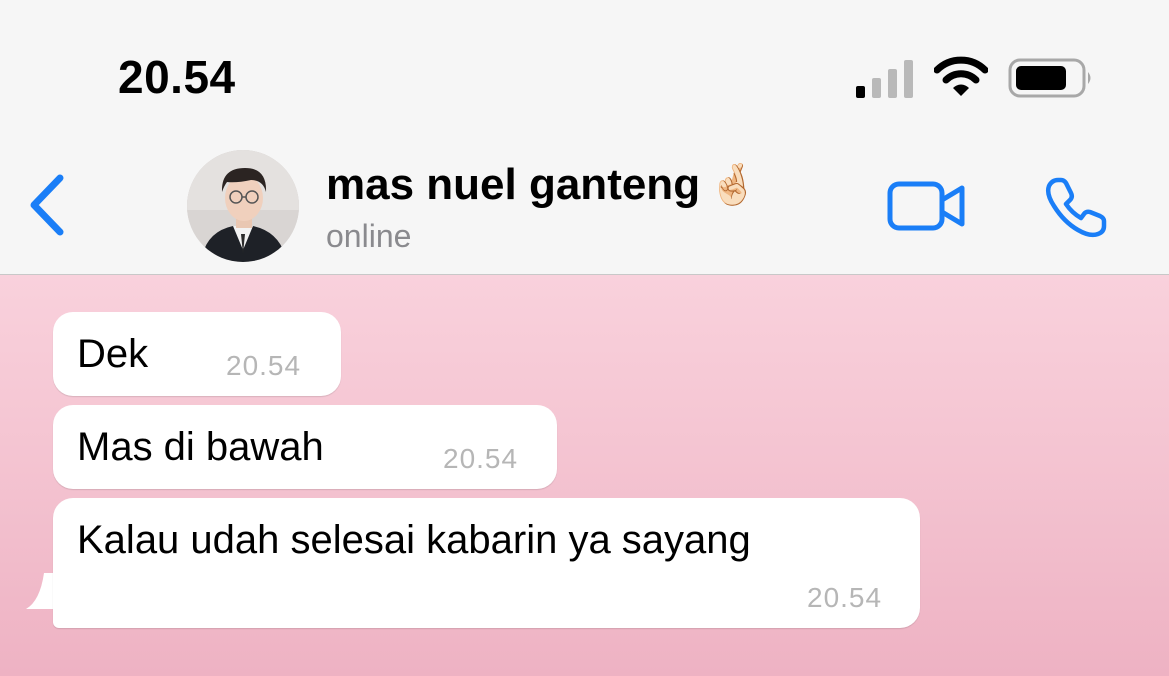 Image resolution: width=1169 pixels, height=676 pixels. What do you see at coordinates (47, 205) in the screenshot?
I see `back-button` at bounding box center [47, 205].